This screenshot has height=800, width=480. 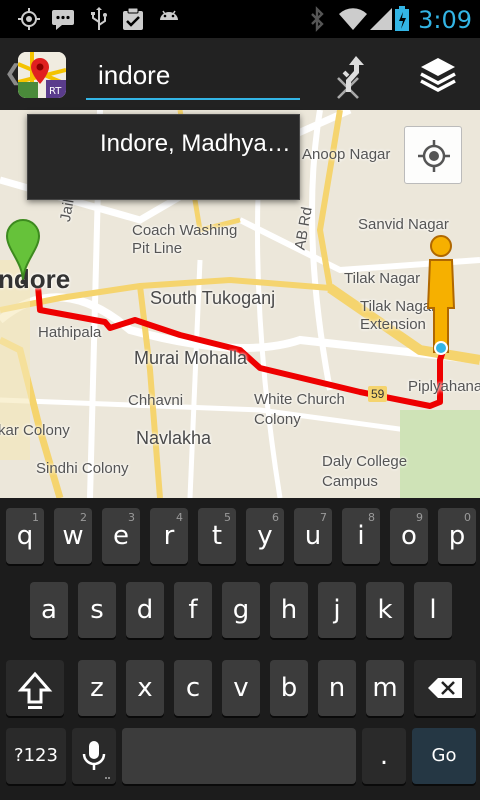 I want to click on symbols-key: ?123, so click(x=36, y=756).